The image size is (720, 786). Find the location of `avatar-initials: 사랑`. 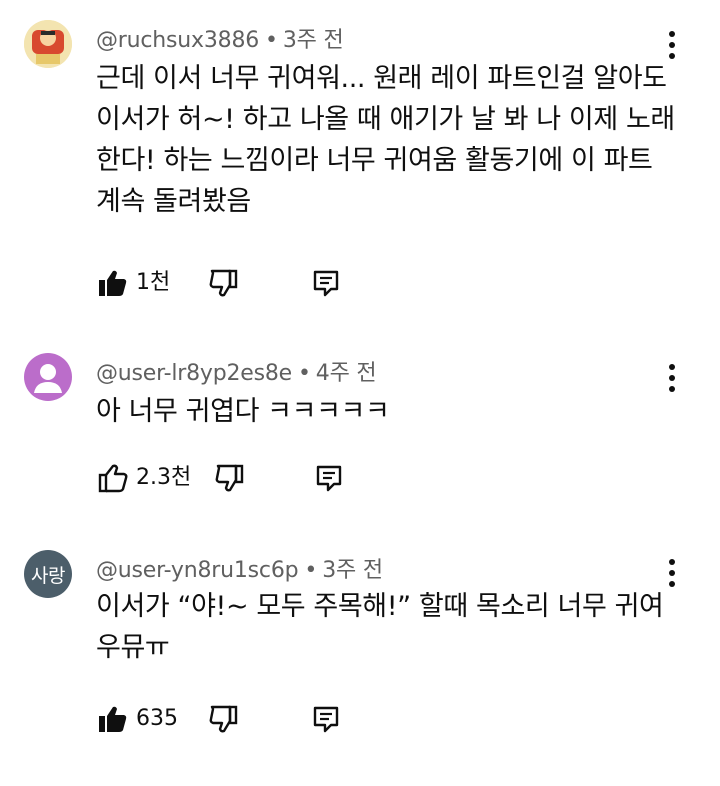

avatar-initials: 사랑 is located at coordinates (48, 575).